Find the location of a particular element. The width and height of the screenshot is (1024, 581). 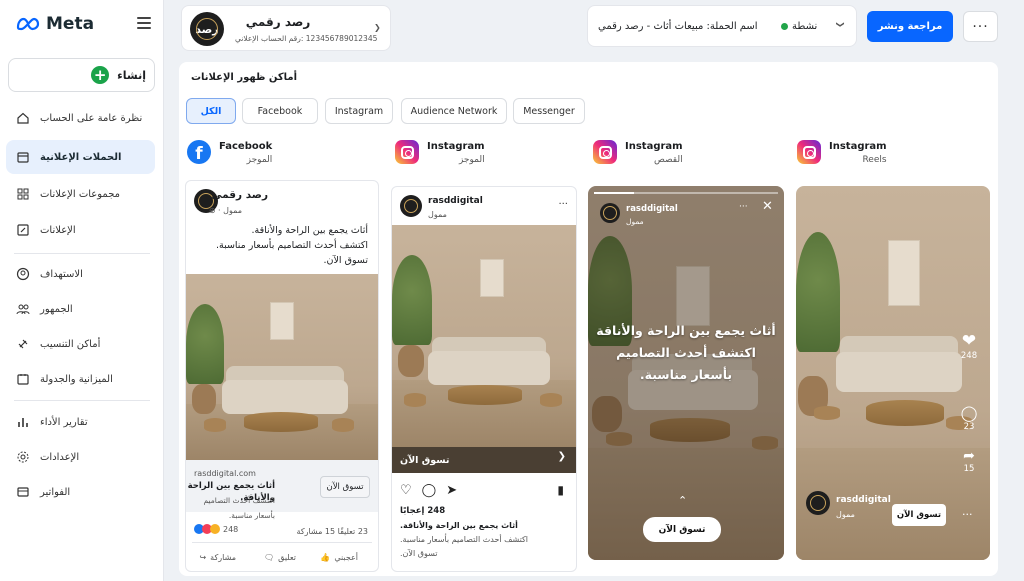

sidebar-item-placements: أماكن التنسيب is located at coordinates (80, 344).